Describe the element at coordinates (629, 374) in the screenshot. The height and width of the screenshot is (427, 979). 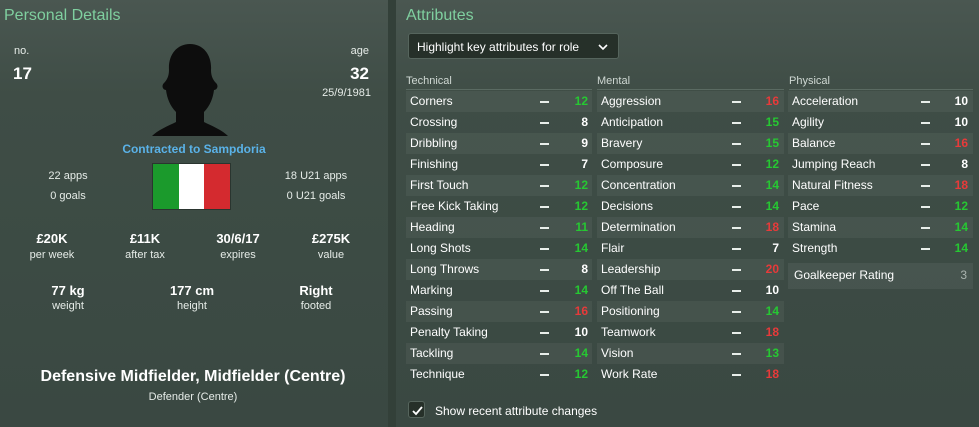
I see `attribute-name: Work Rate` at that location.